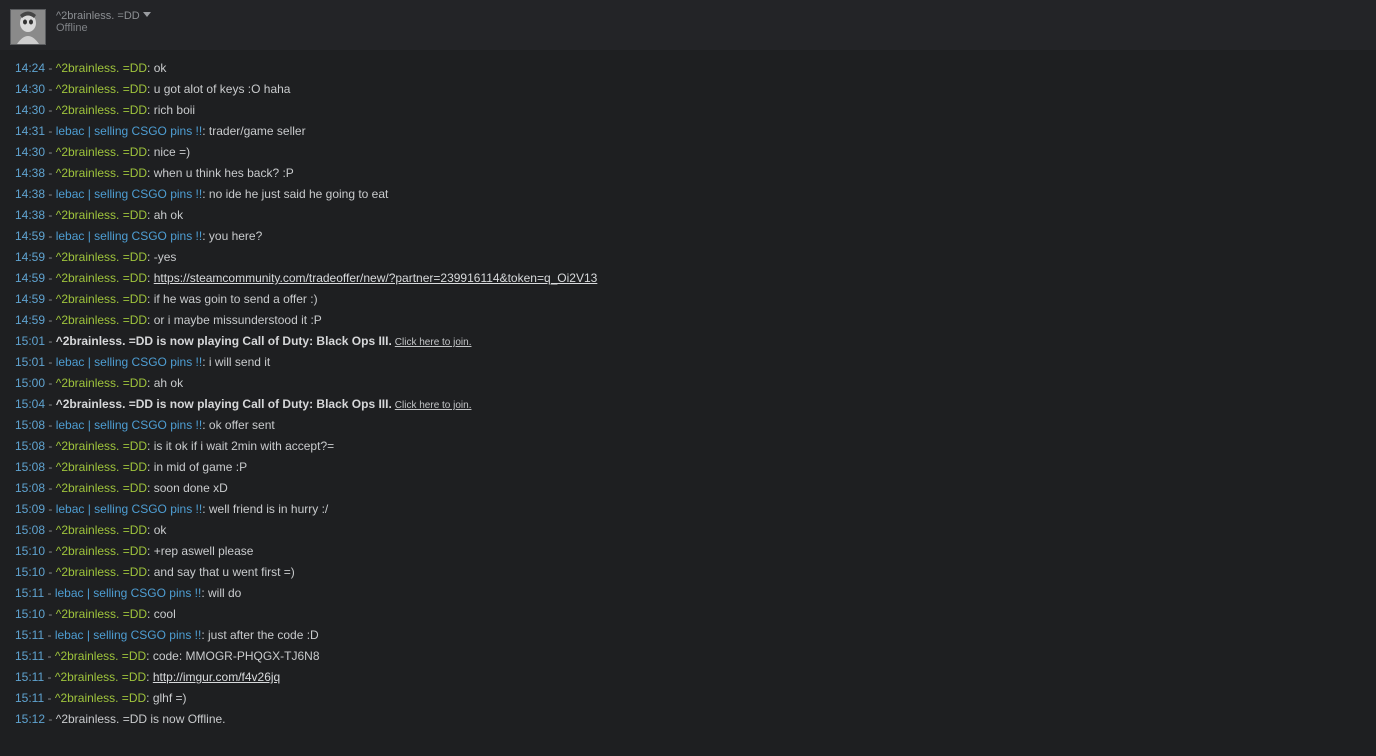 This screenshot has height=756, width=1376. What do you see at coordinates (165, 257) in the screenshot?
I see `message-text: -yes` at bounding box center [165, 257].